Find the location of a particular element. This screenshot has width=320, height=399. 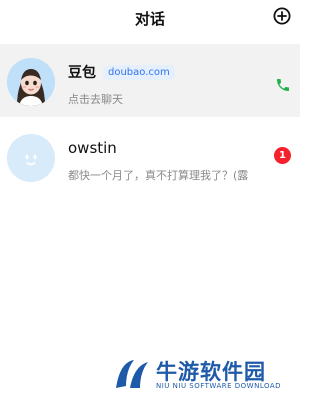

smiley-face-avatar is located at coordinates (31, 158).